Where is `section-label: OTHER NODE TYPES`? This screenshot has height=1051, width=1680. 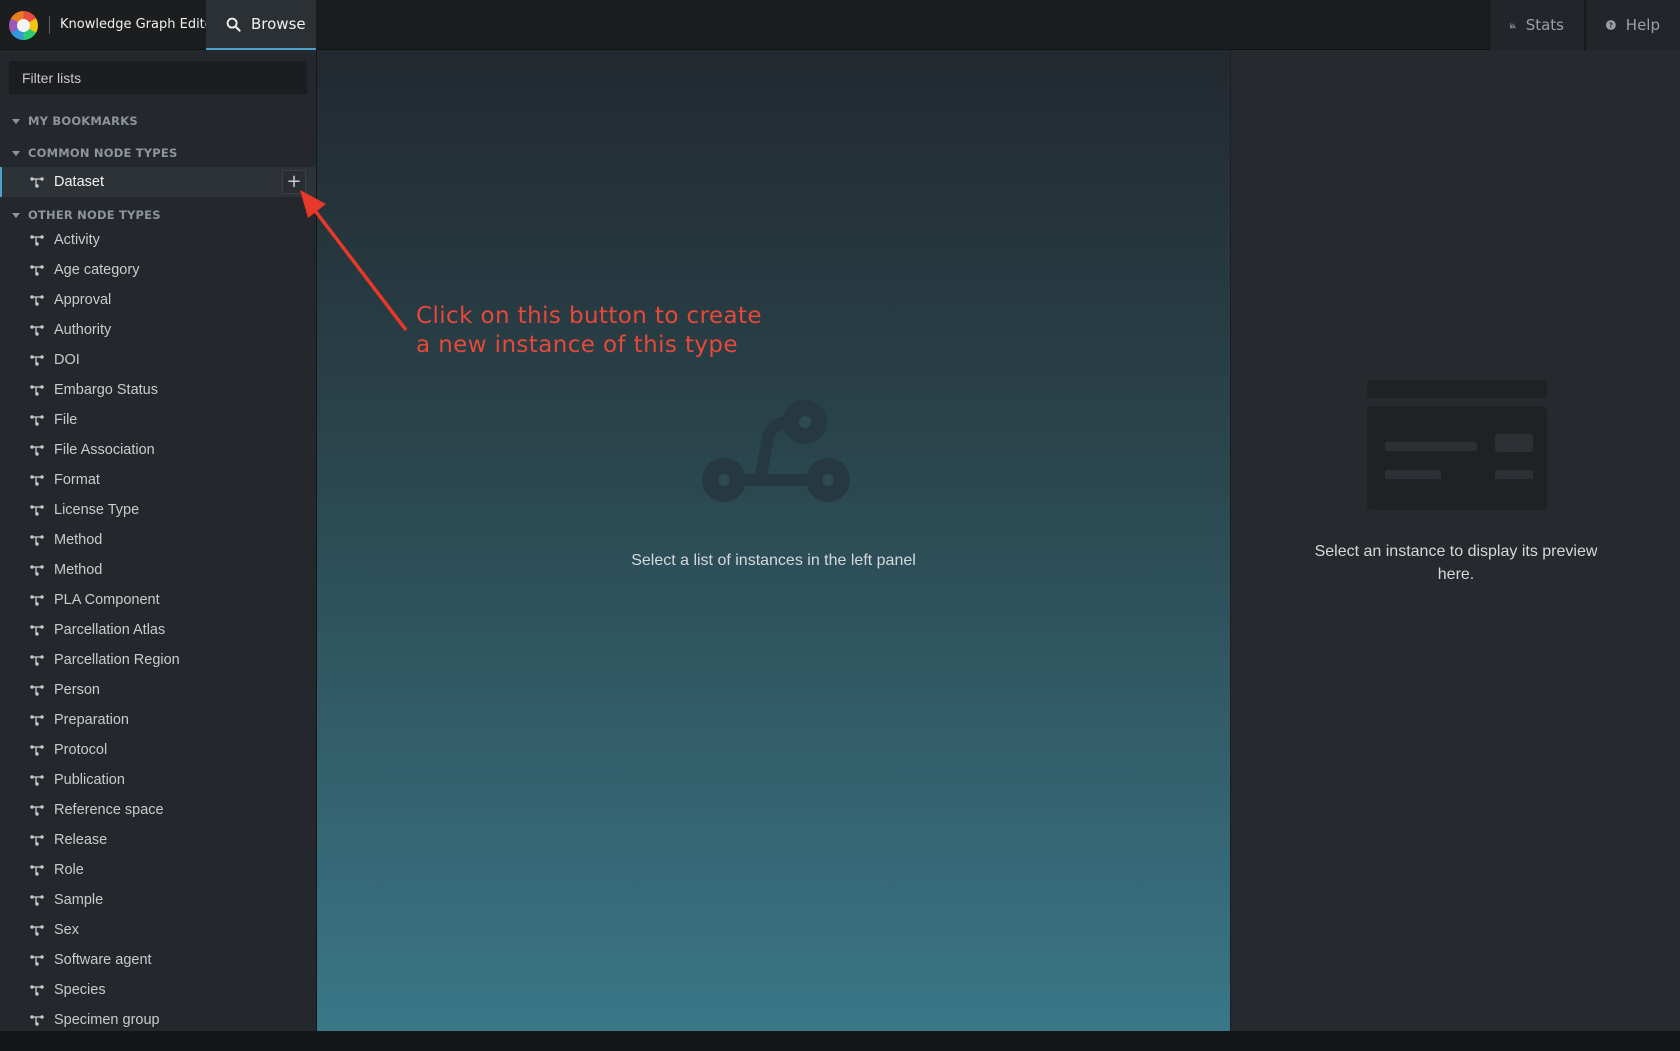
section-label: OTHER NODE TYPES is located at coordinates (94, 215).